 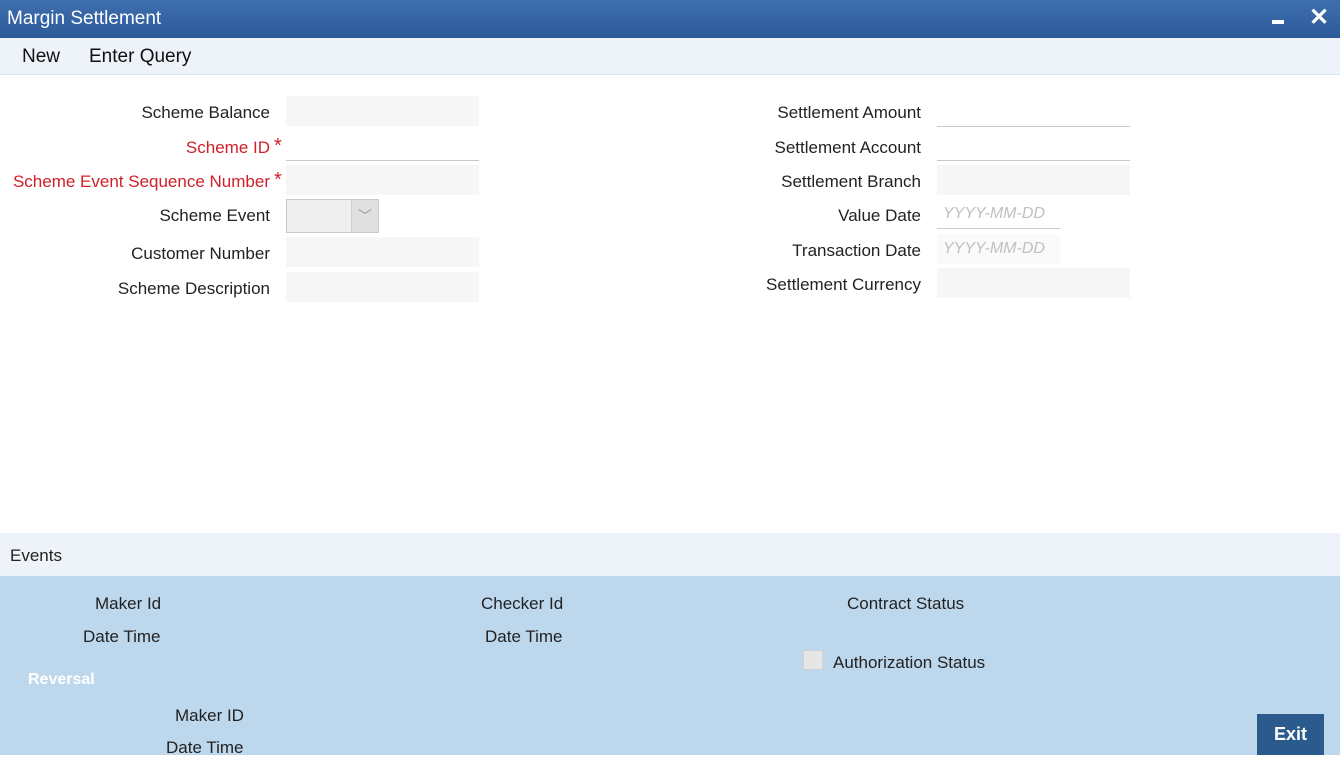 What do you see at coordinates (382, 146) in the screenshot?
I see `scheme-id-input` at bounding box center [382, 146].